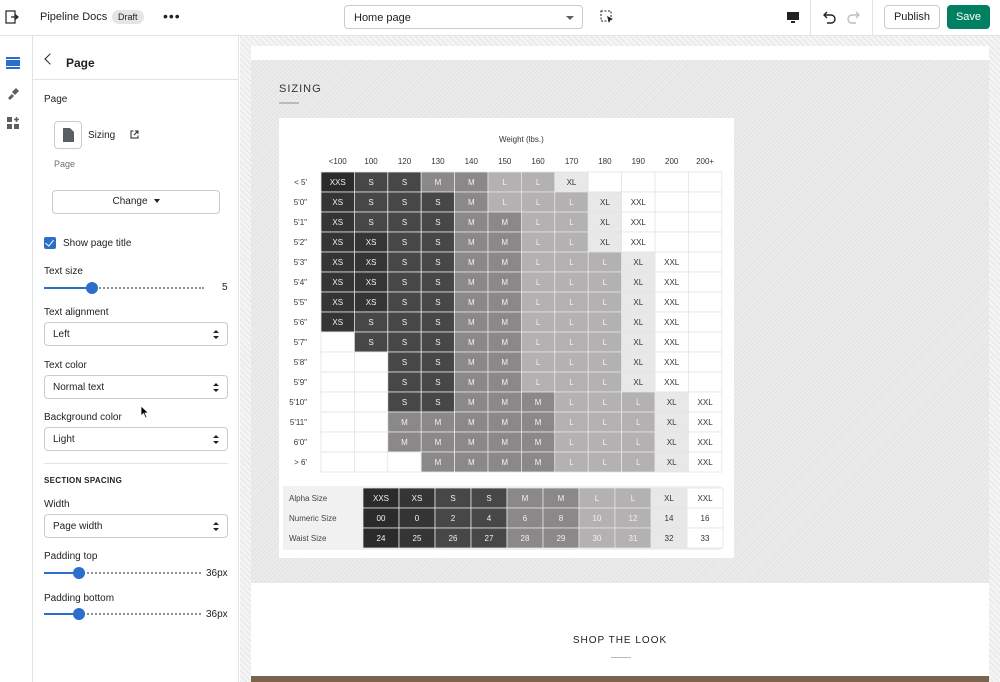  What do you see at coordinates (672, 161) in the screenshot?
I see `weight-column-header: 200` at bounding box center [672, 161].